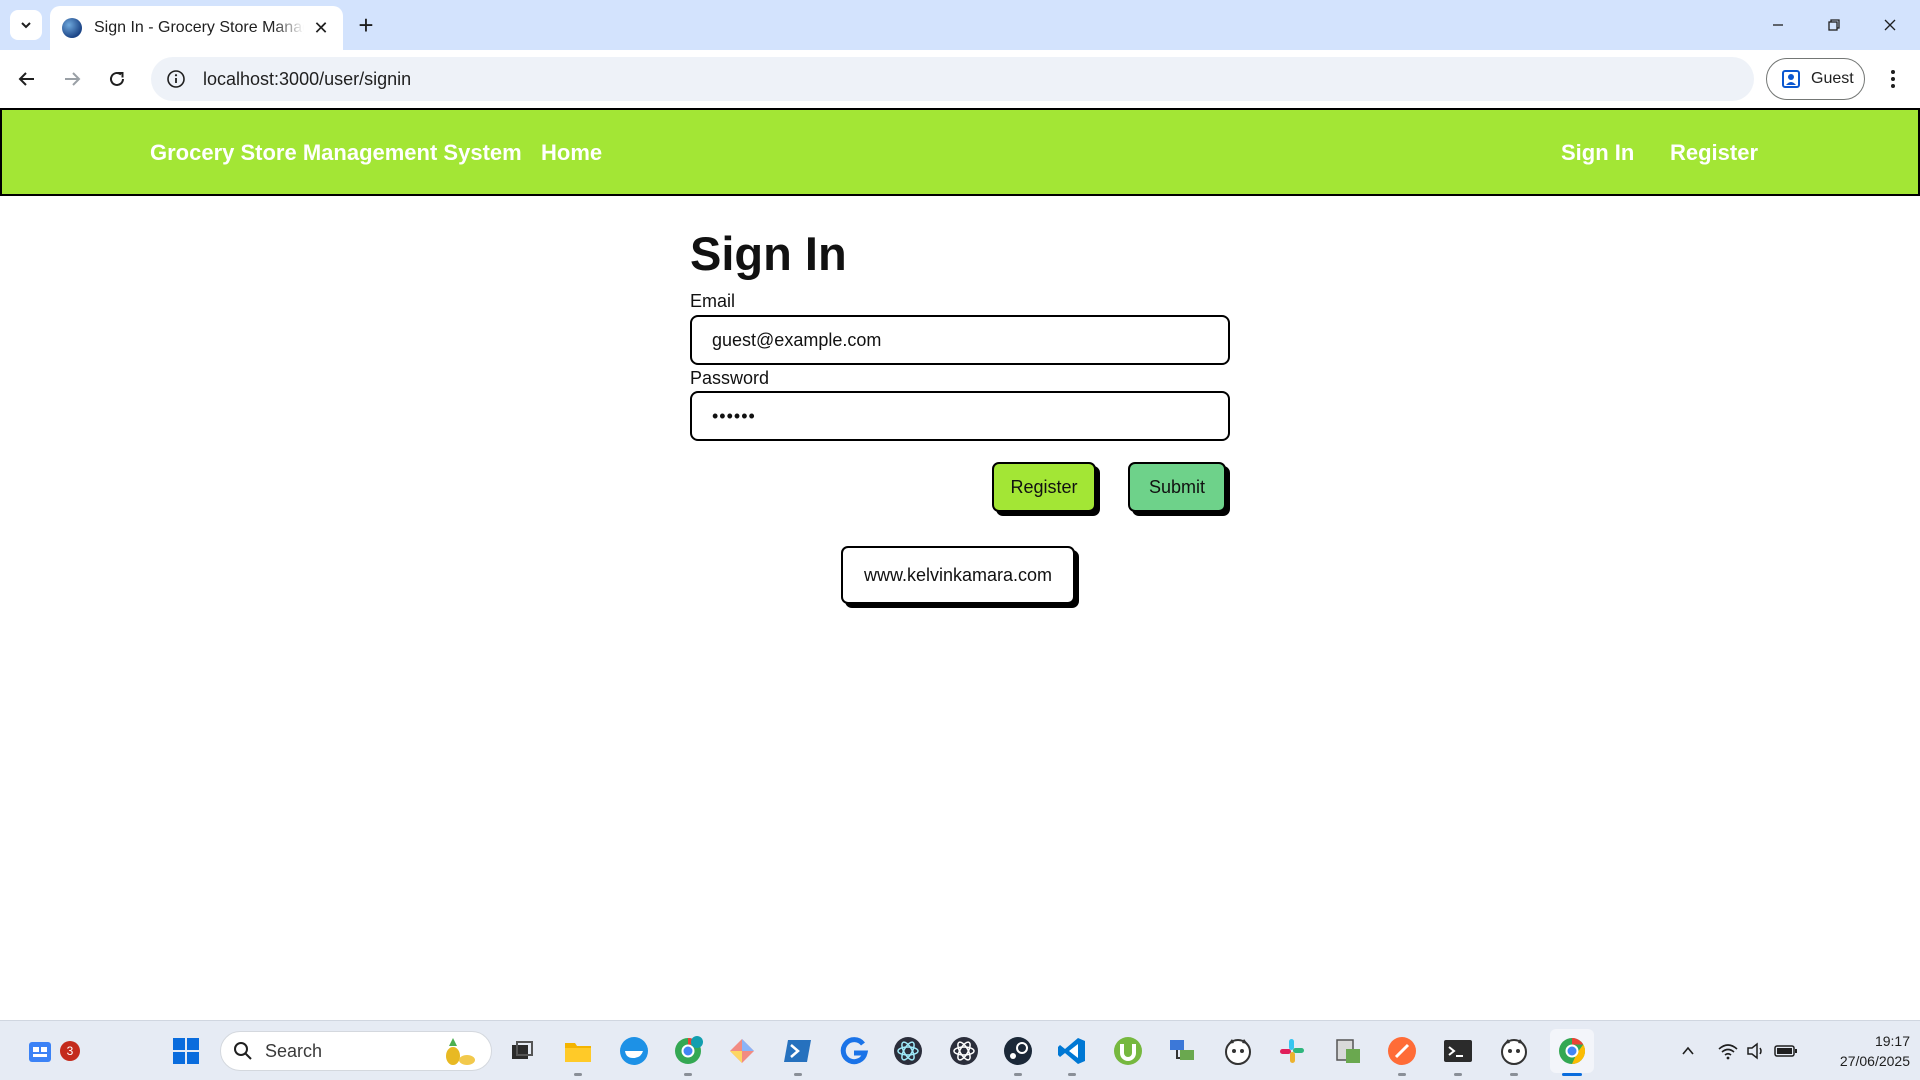  Describe the element at coordinates (70, 1051) in the screenshot. I see `notification-badge: 3` at that location.